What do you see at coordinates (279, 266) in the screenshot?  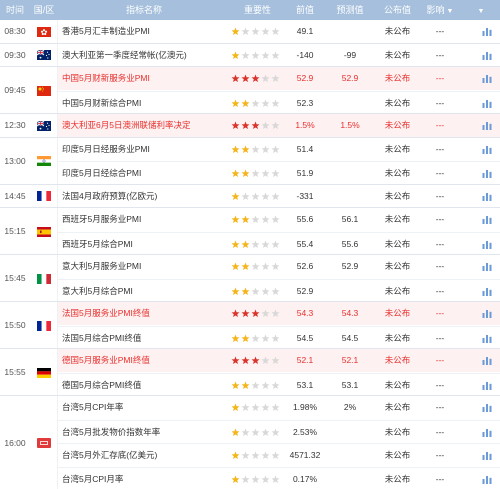 I see `event-row: 意大利5月服务业PMI 52.6 52.9 未公布 ---` at bounding box center [279, 266].